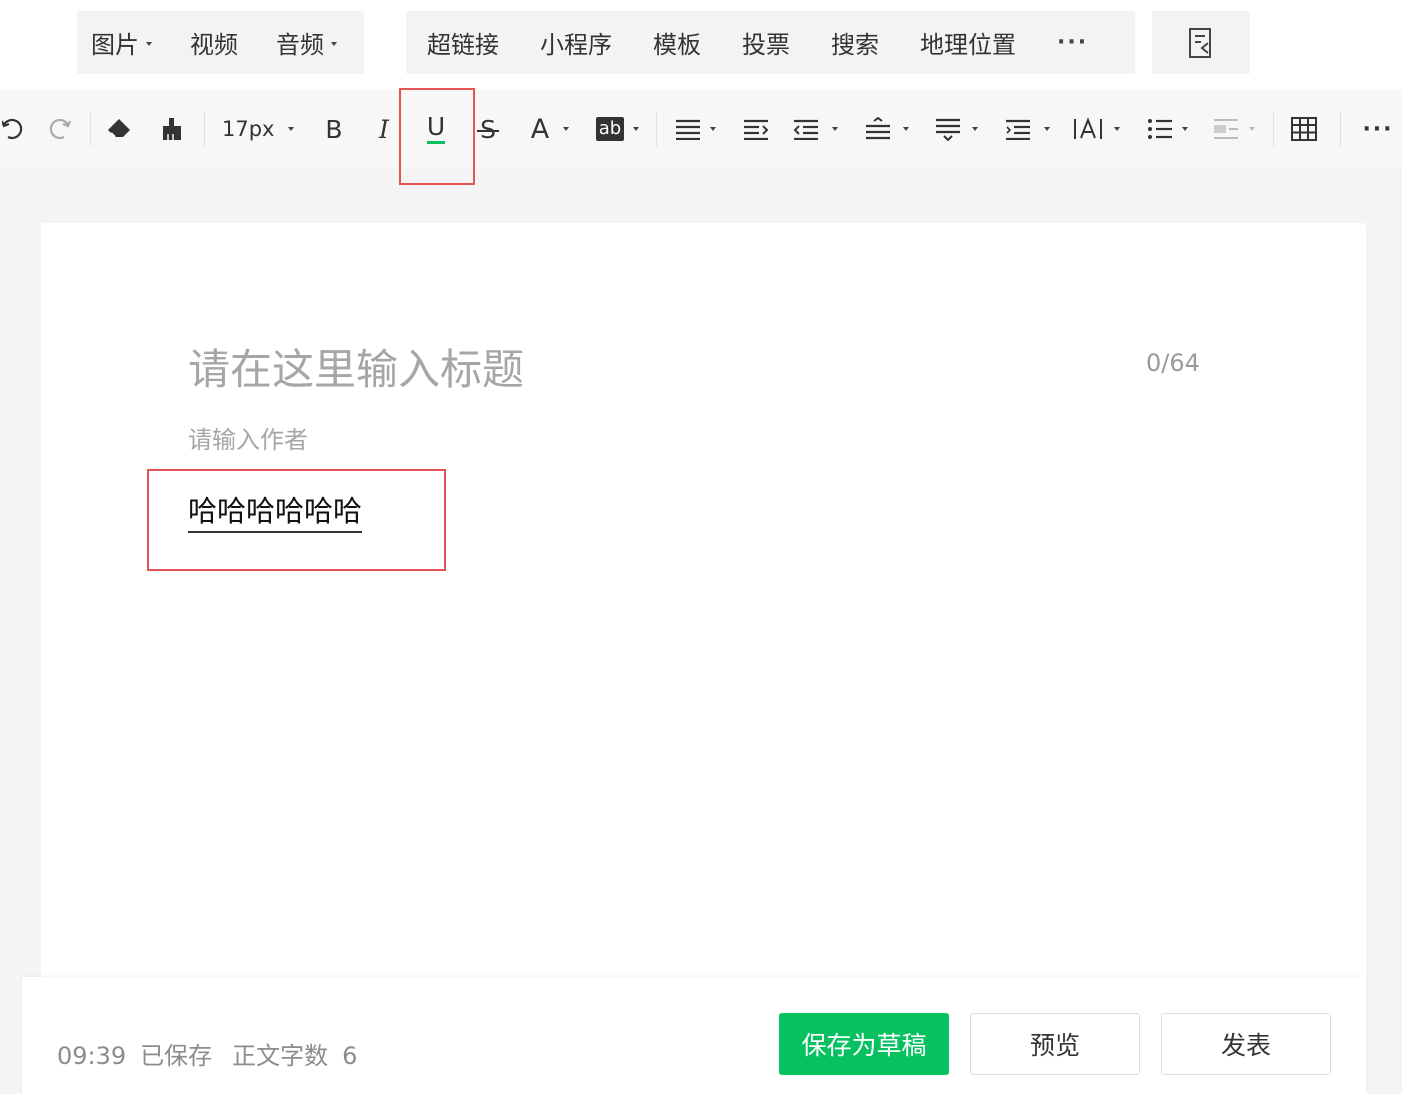  What do you see at coordinates (176, 1056) in the screenshot?
I see `saved-status-text: 已保存` at bounding box center [176, 1056].